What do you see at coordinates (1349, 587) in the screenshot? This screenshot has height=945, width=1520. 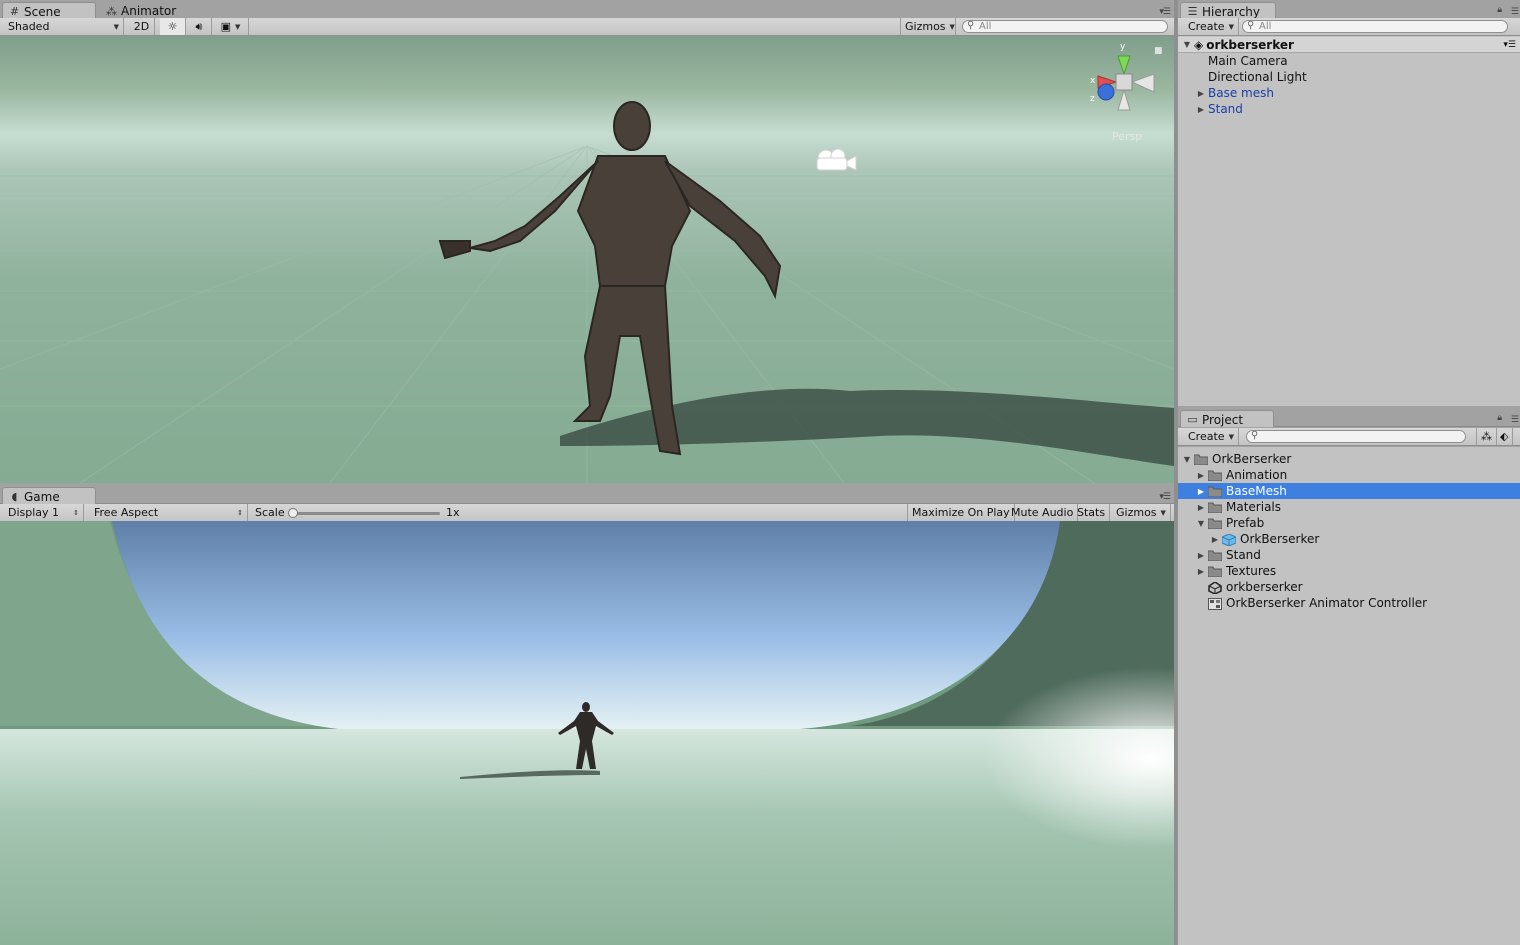 I see `project-item: orkberserker` at bounding box center [1349, 587].